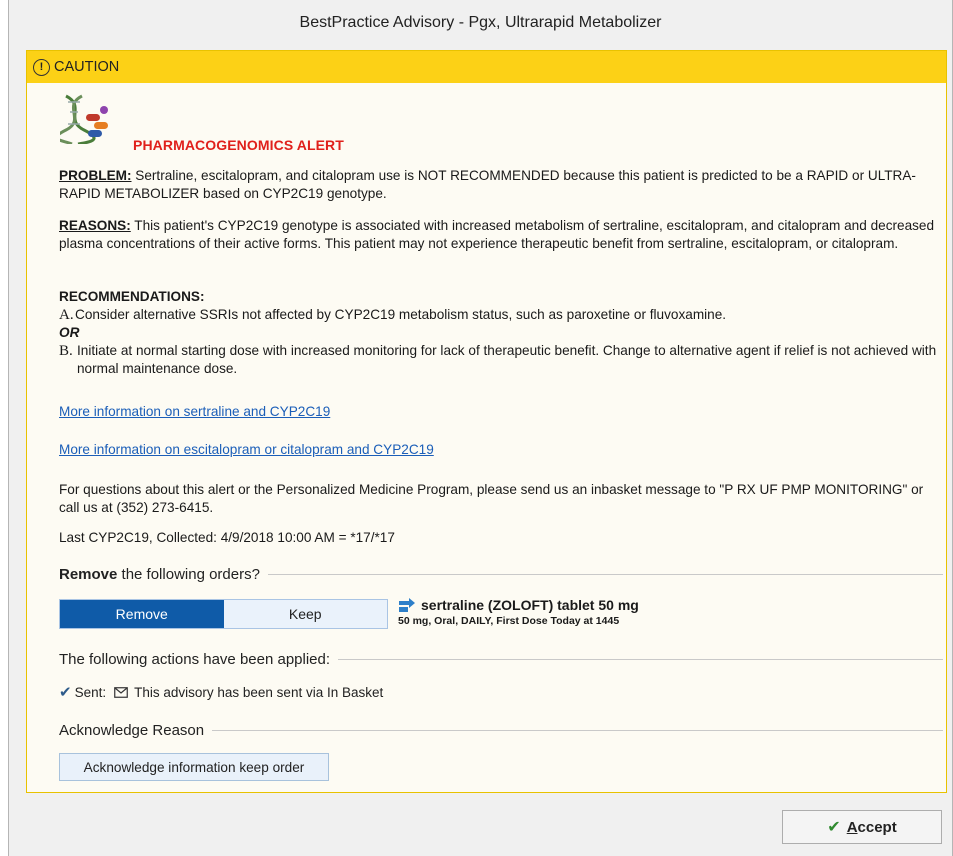 The height and width of the screenshot is (856, 953). Describe the element at coordinates (69, 332) in the screenshot. I see `or-label: OR` at that location.